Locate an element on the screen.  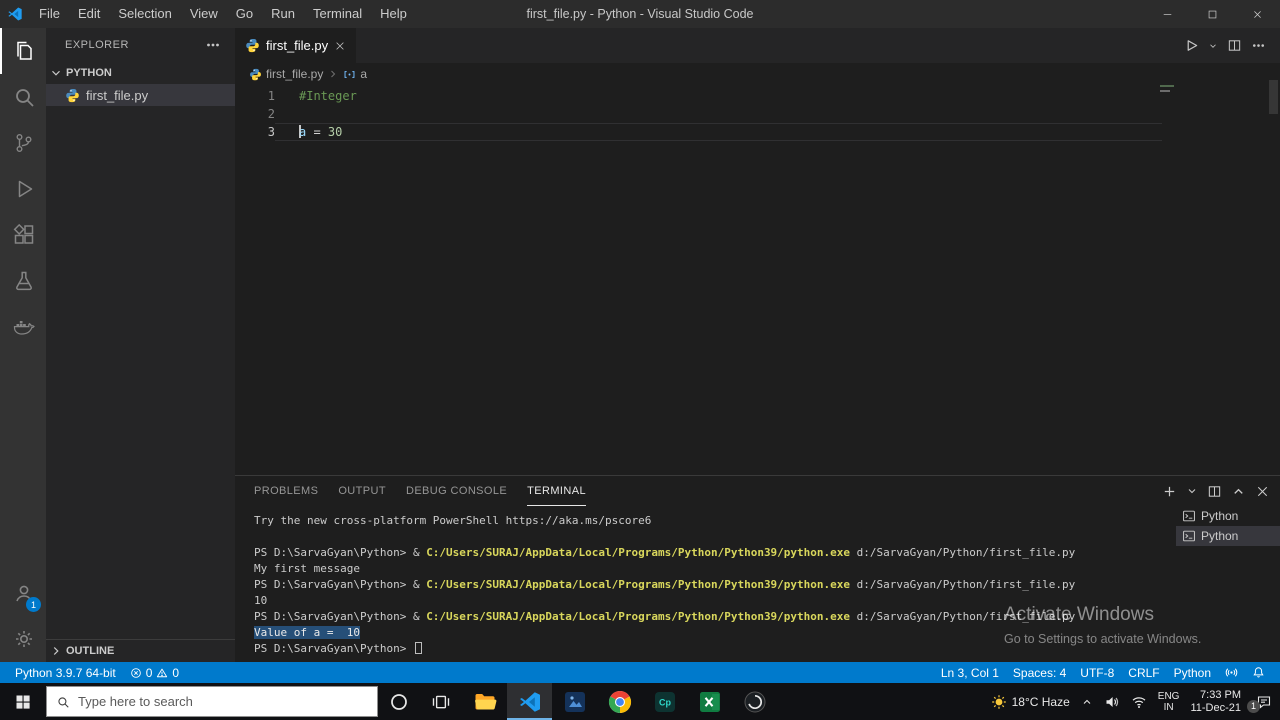
maximize-icon is located at coordinates (1212, 14).